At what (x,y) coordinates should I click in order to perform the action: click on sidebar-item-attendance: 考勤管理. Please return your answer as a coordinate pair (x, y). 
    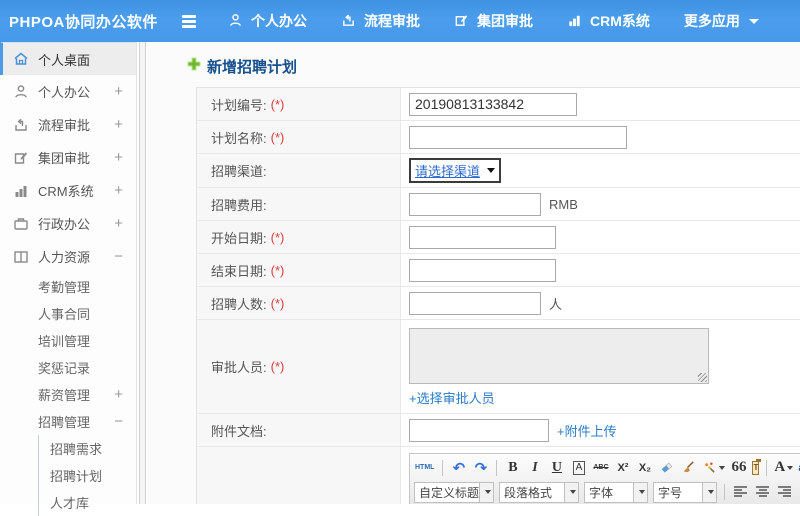
    Looking at the image, I should click on (68, 286).